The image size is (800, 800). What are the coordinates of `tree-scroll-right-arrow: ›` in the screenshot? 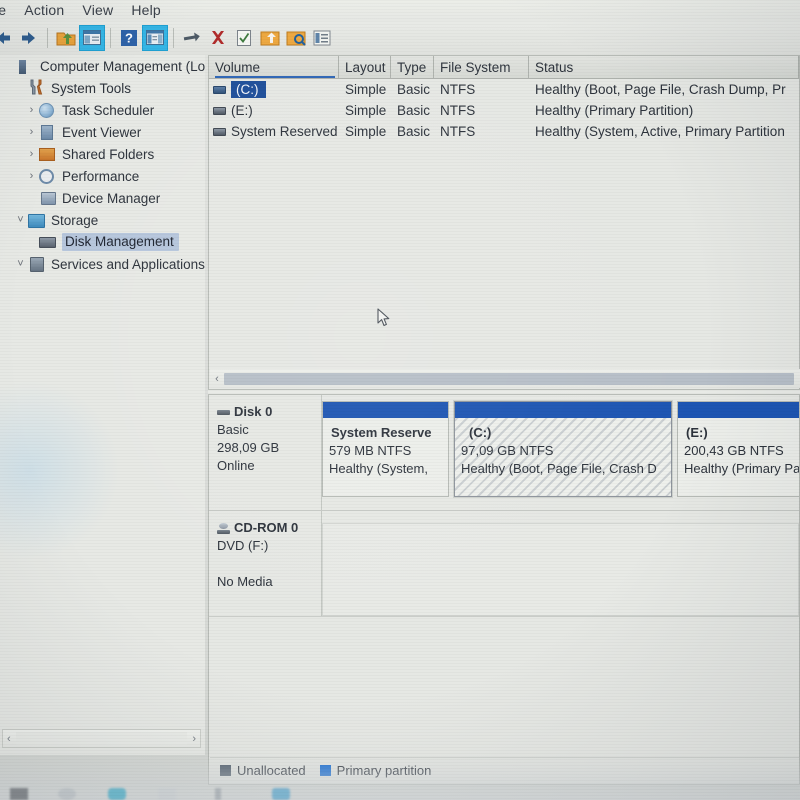 It's located at (194, 739).